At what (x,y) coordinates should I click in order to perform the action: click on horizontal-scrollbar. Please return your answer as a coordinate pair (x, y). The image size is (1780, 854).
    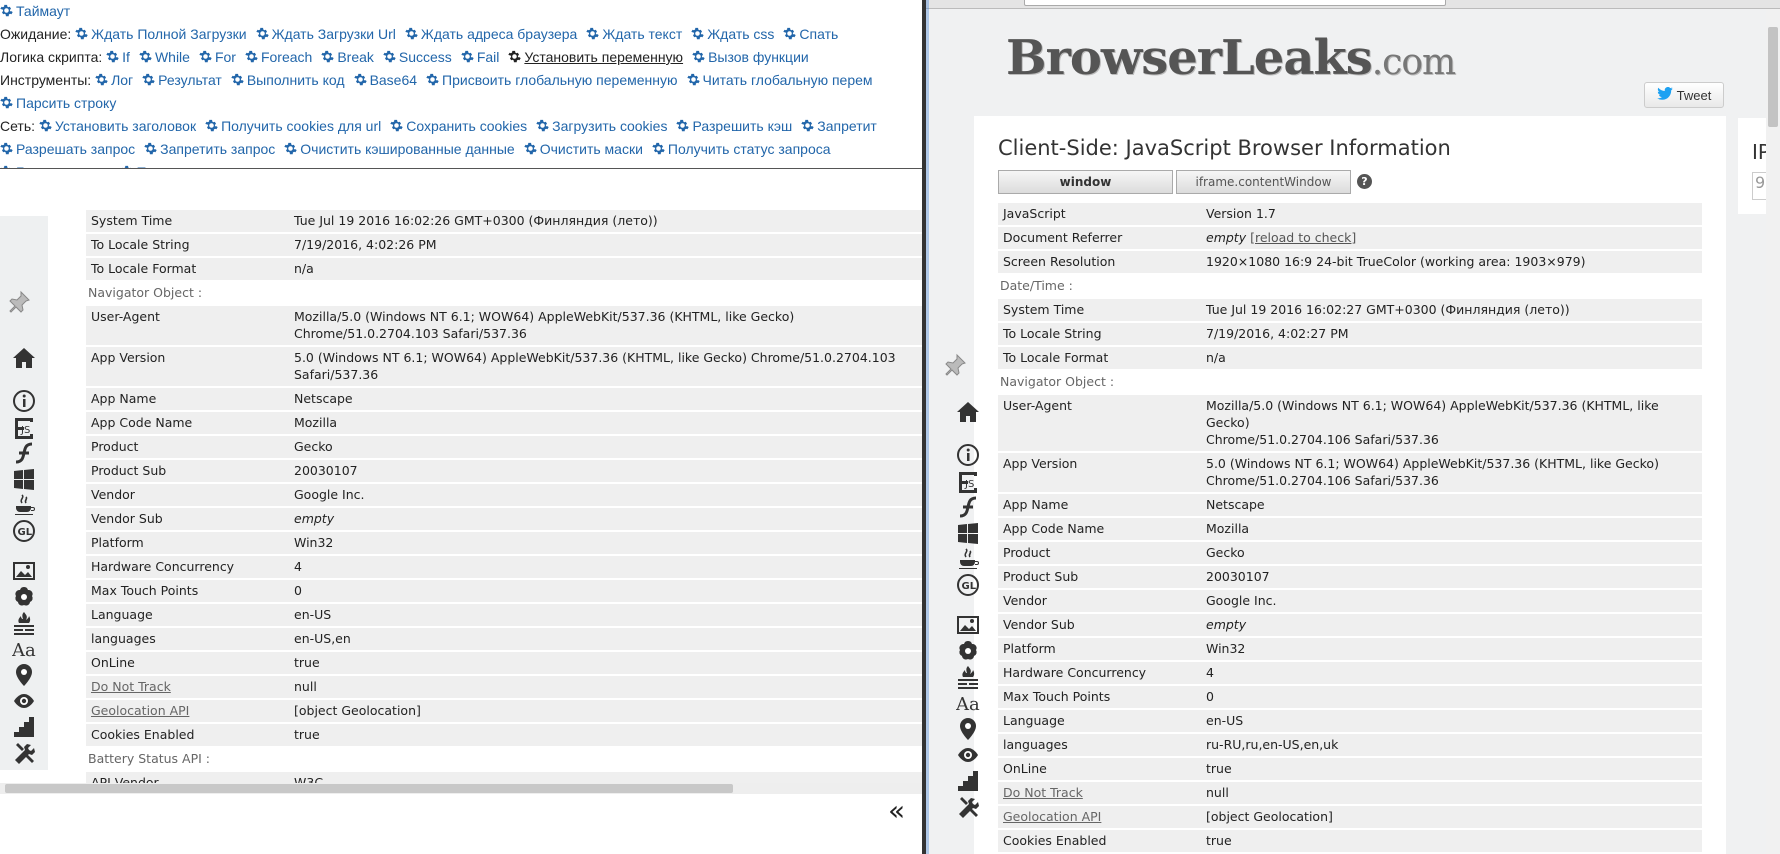
    Looking at the image, I should click on (462, 788).